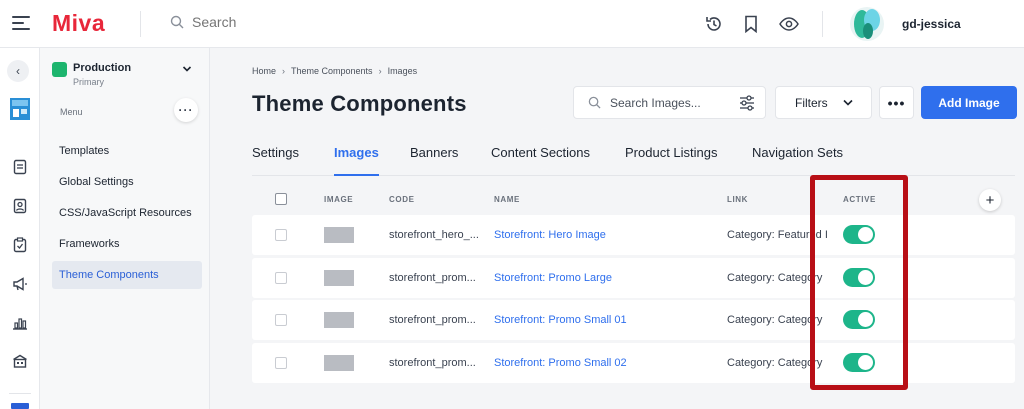 The image size is (1024, 409). I want to click on row-name-link: Storefront: Promo Small 01, so click(560, 320).